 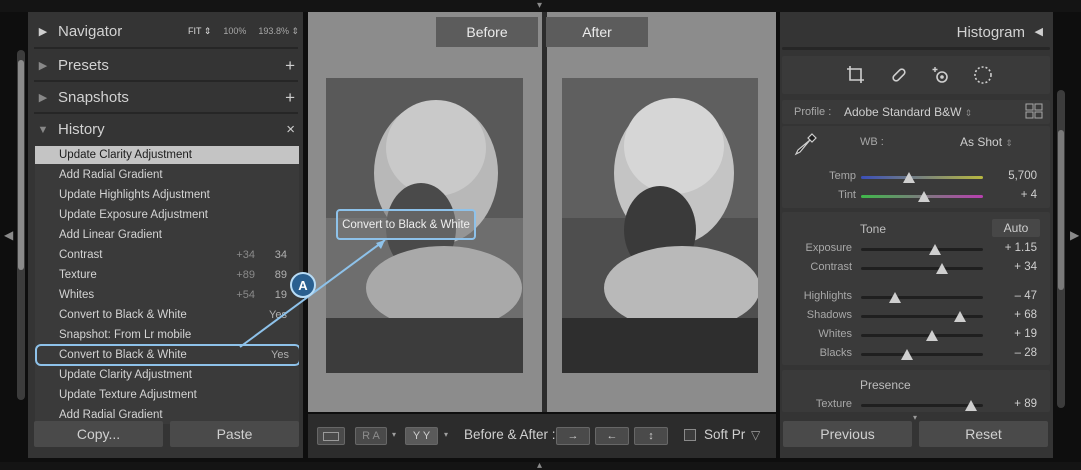 What do you see at coordinates (421, 436) in the screenshot?
I see `before-after-yy-button: Y Y` at bounding box center [421, 436].